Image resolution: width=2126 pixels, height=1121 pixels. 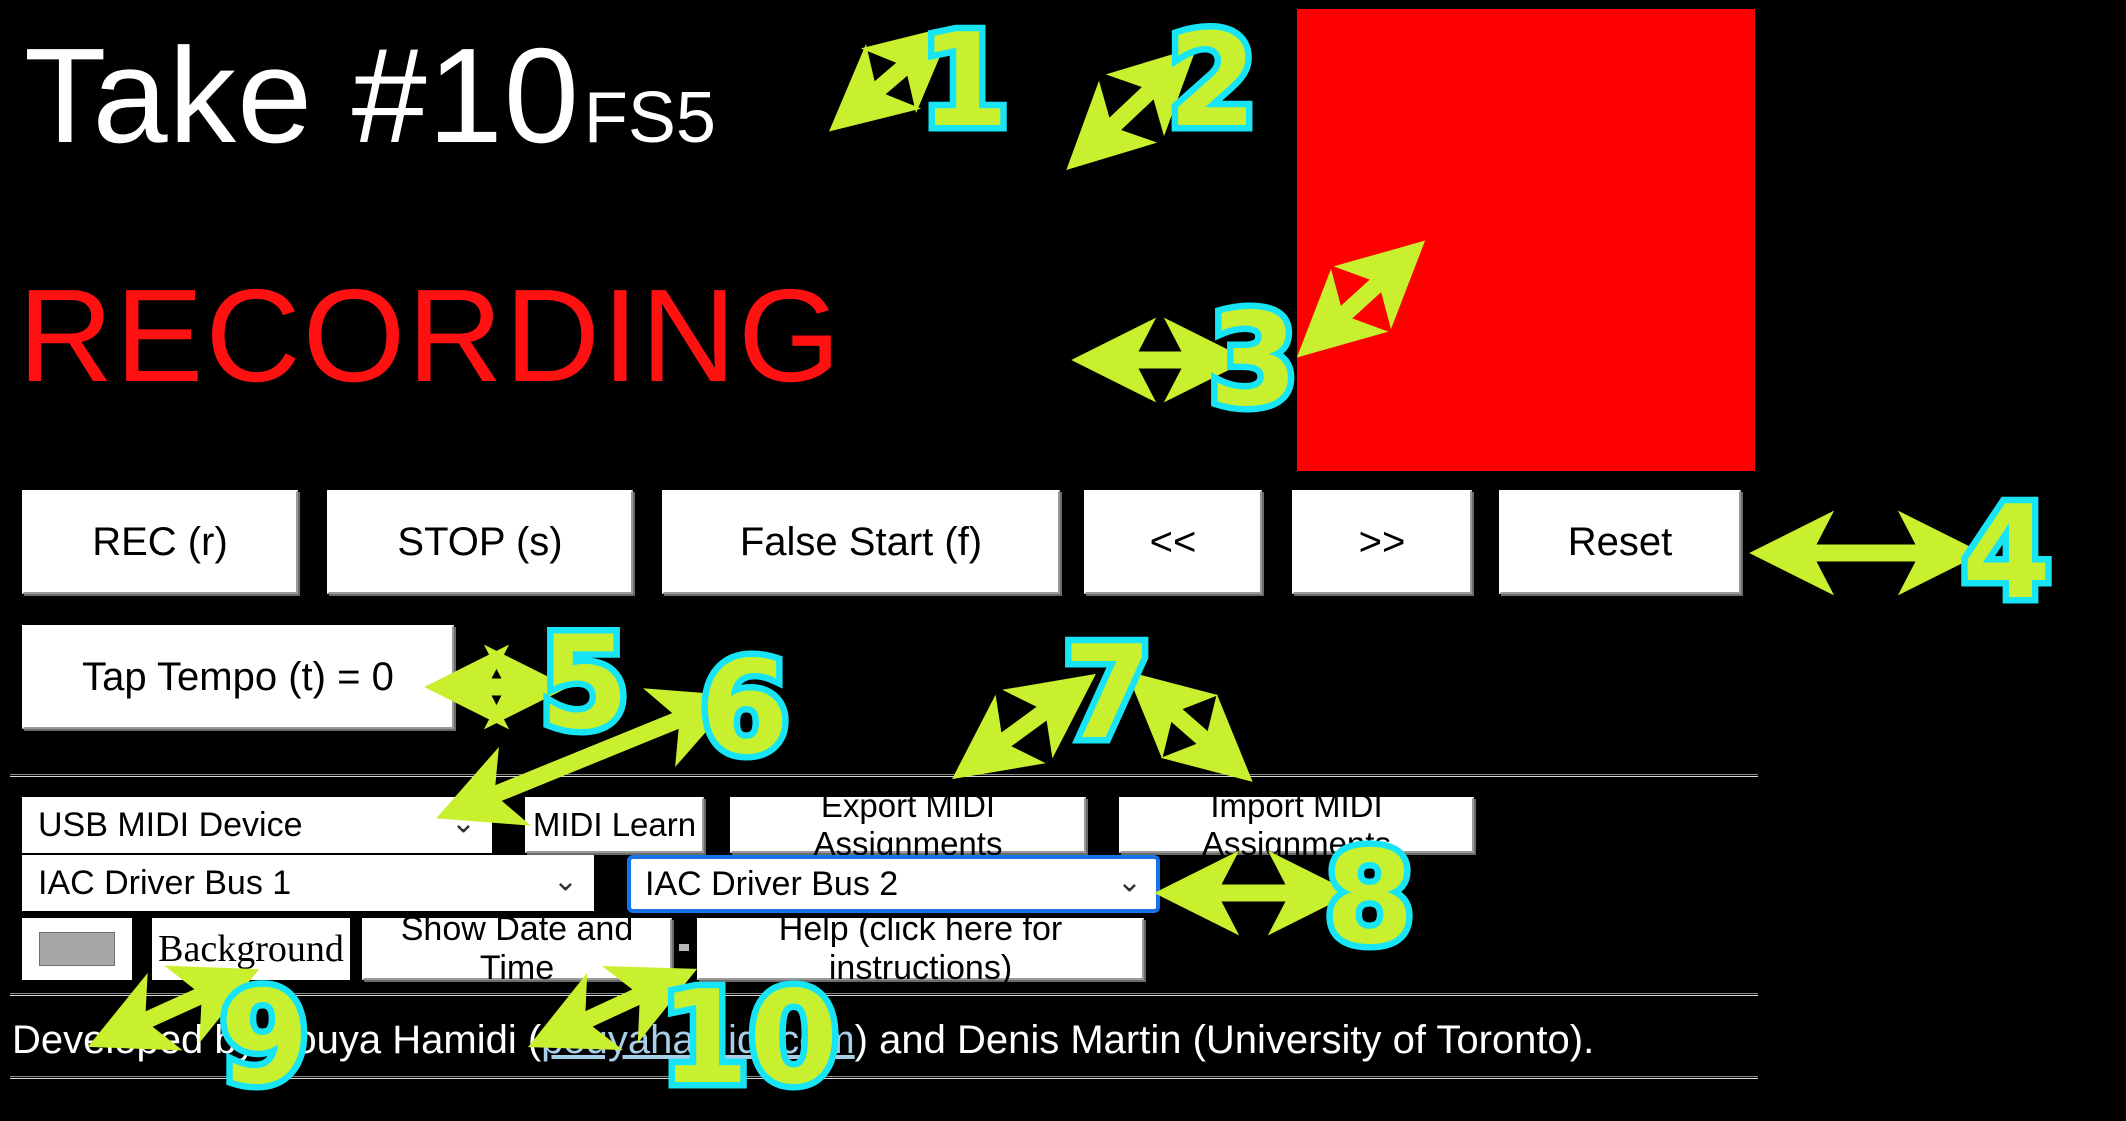 I want to click on midi-bus2-select-value: IAC Driver Bus 2, so click(x=772, y=883).